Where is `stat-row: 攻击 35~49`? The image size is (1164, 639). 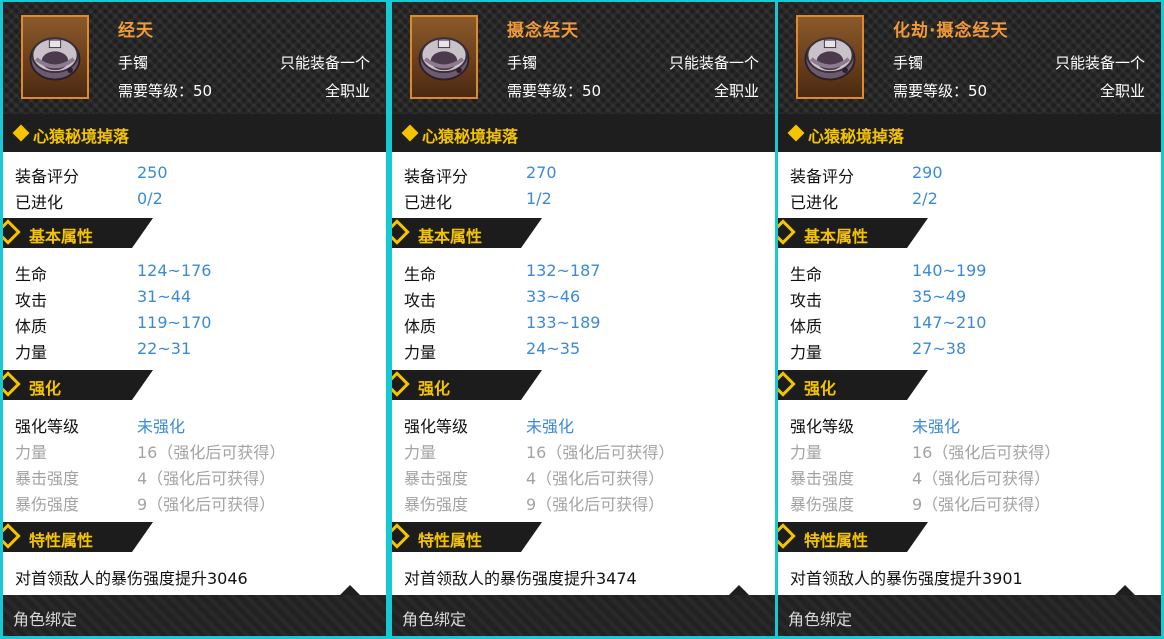
stat-row: 攻击 35~49 is located at coordinates (969, 297).